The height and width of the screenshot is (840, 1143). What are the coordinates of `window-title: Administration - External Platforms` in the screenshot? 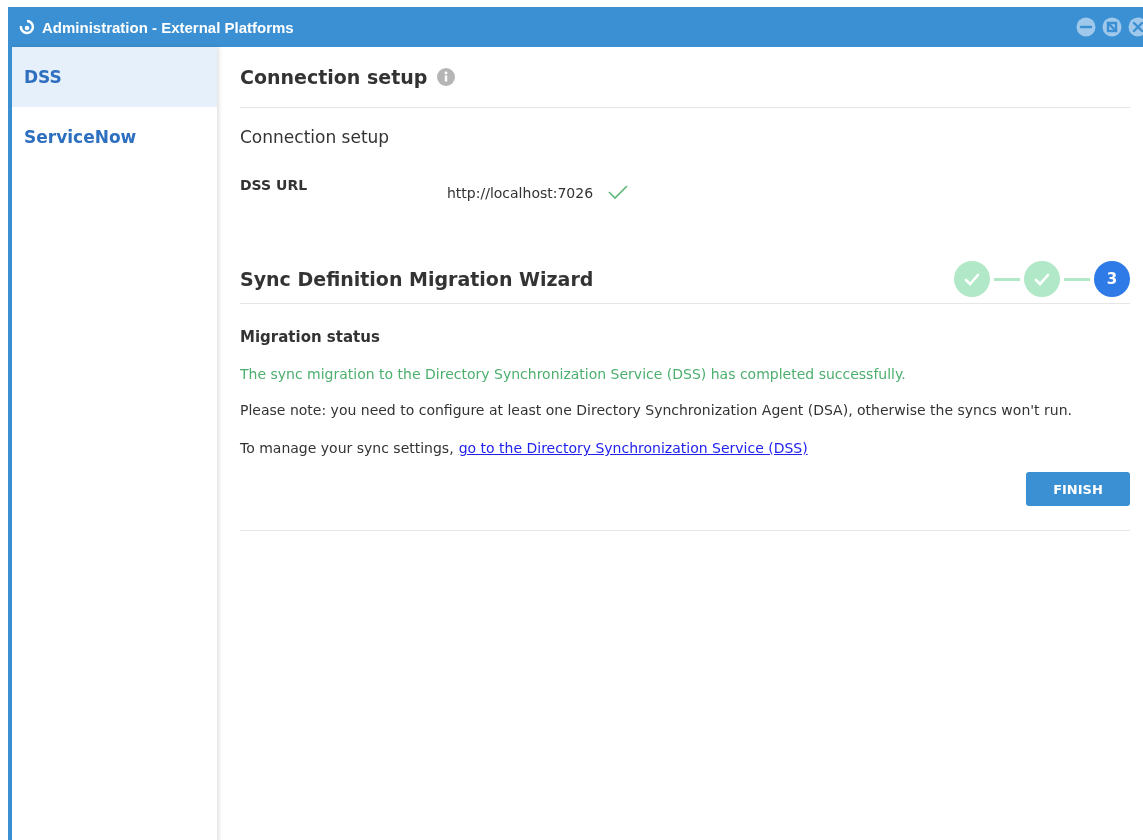 It's located at (168, 27).